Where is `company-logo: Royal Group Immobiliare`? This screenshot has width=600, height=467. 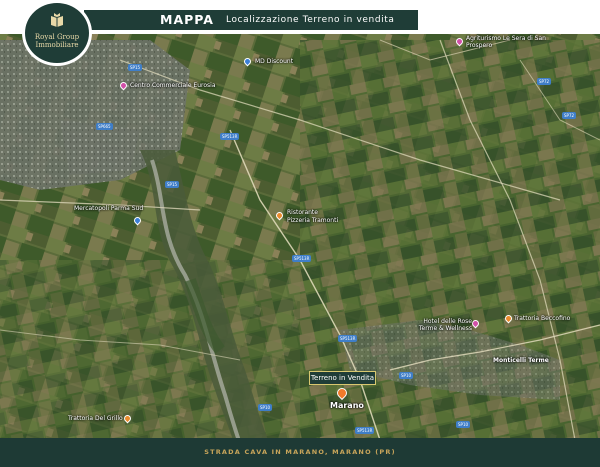
company-logo: Royal Group Immobiliare is located at coordinates (57, 33).